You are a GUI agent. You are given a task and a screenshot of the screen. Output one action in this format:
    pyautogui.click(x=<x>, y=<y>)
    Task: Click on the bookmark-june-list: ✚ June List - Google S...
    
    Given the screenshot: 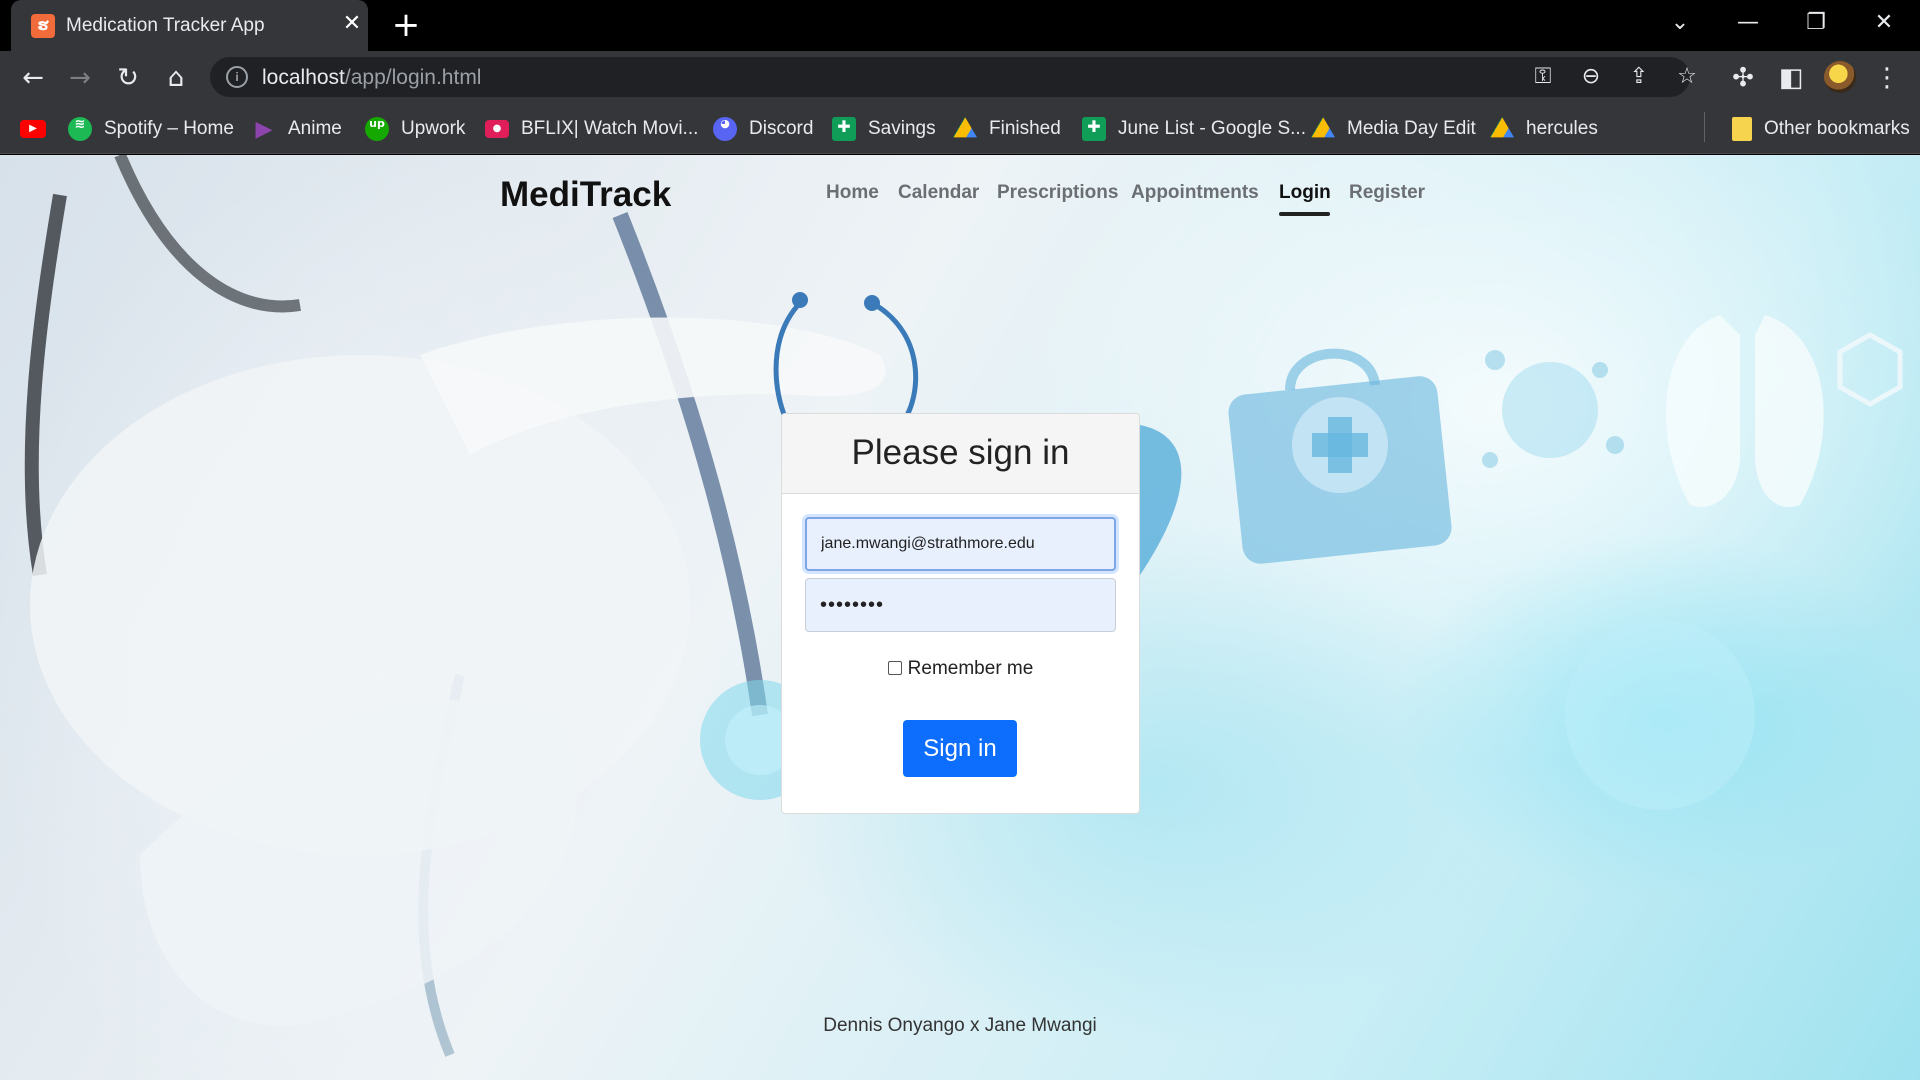 What is the action you would take?
    pyautogui.click(x=1194, y=129)
    